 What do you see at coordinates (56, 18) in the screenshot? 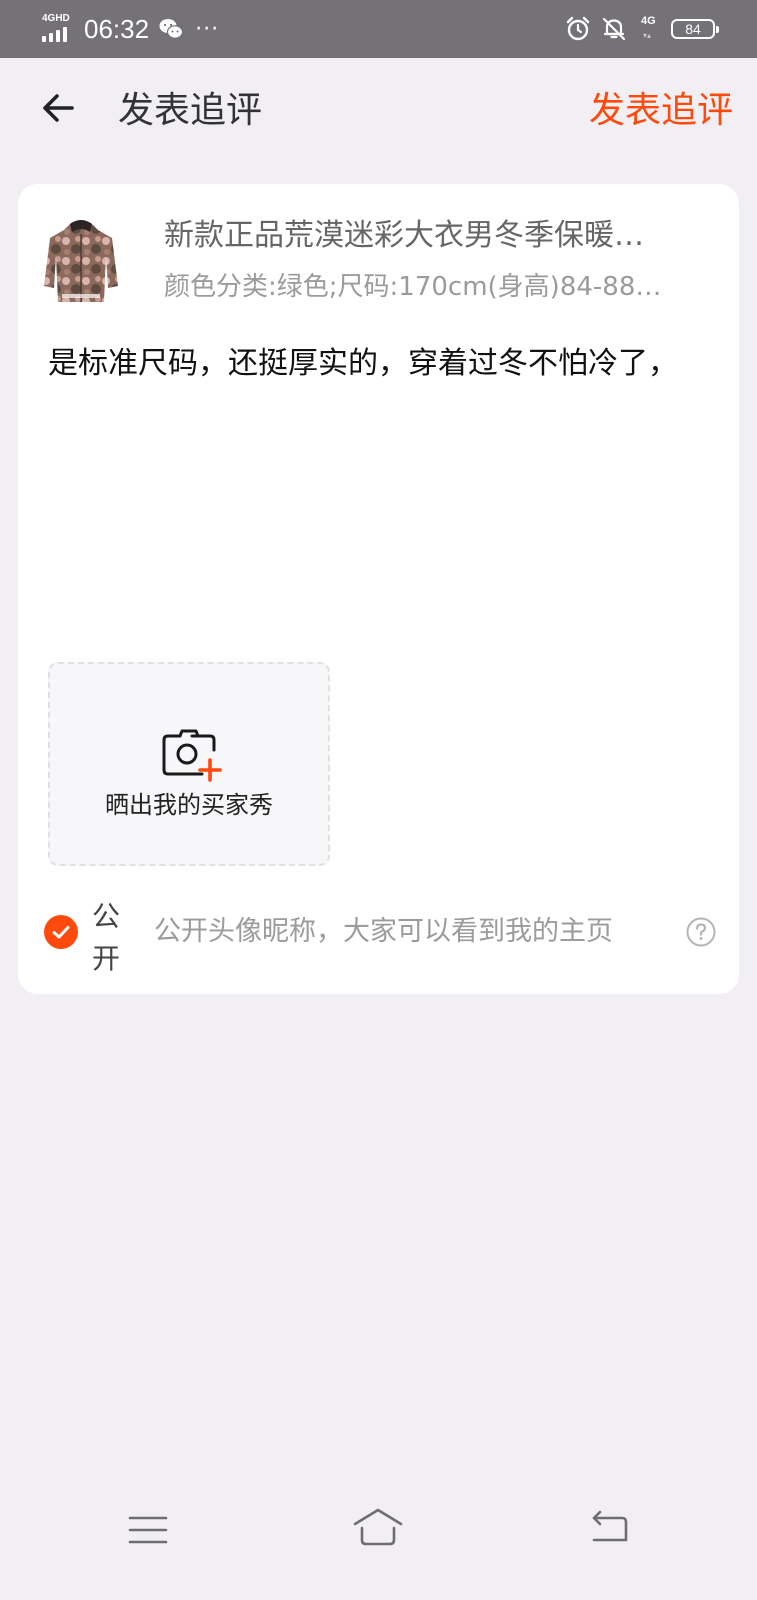
I see `network-label: 4GHD` at bounding box center [56, 18].